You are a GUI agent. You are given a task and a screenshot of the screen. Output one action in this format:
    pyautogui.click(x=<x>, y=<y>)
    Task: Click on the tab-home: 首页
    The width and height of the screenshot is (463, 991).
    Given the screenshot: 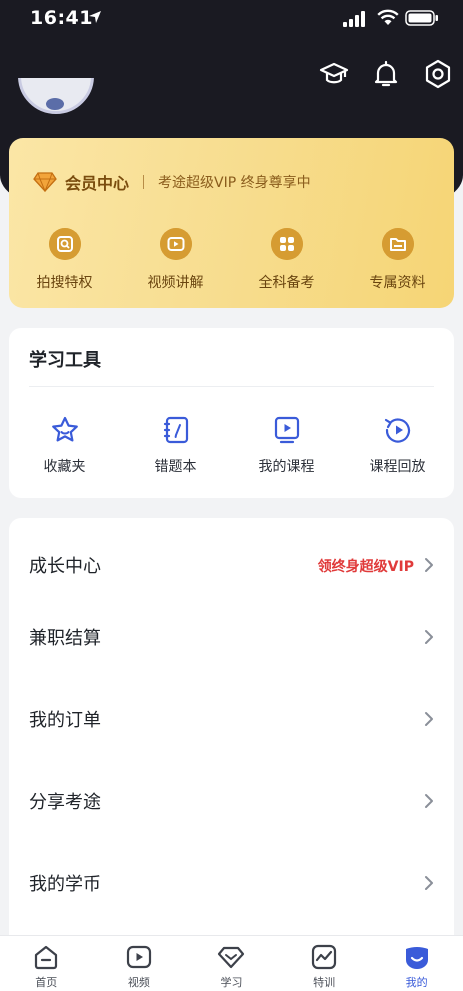 What is the action you would take?
    pyautogui.click(x=46, y=963)
    